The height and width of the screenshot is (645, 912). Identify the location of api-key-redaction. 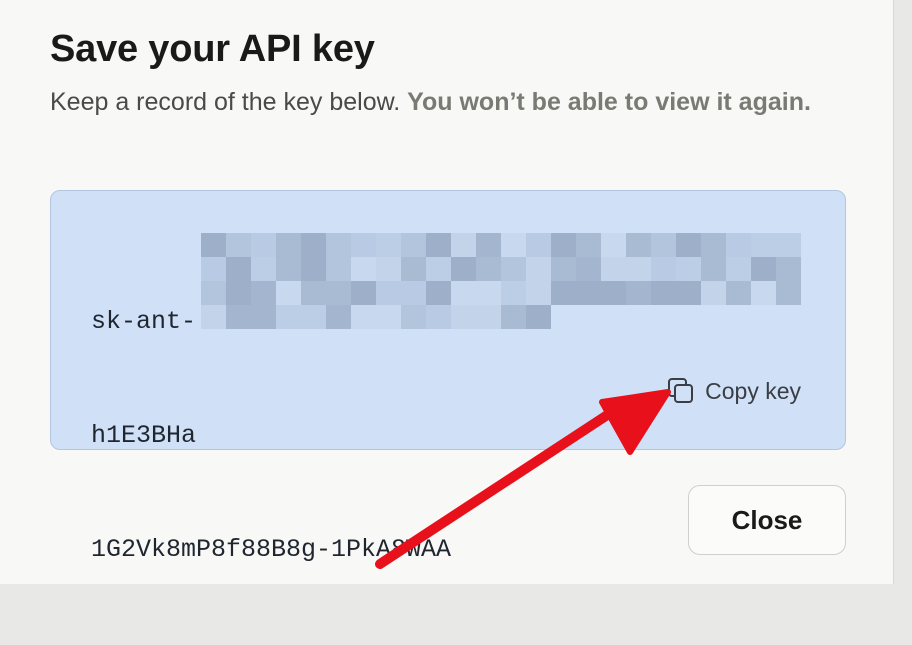
(501, 281).